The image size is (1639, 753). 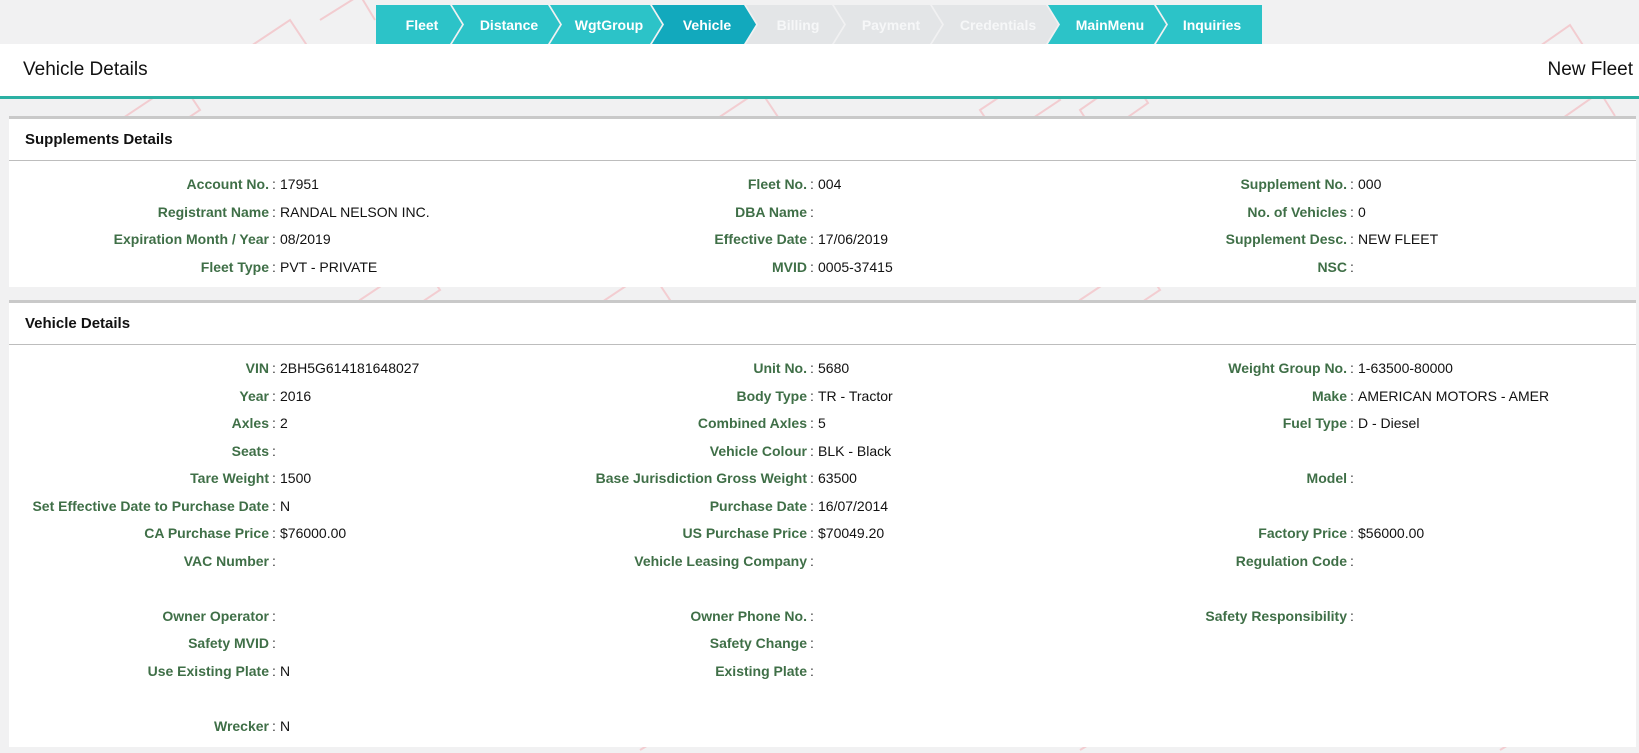 I want to click on wrecker-value: N, so click(x=285, y=725).